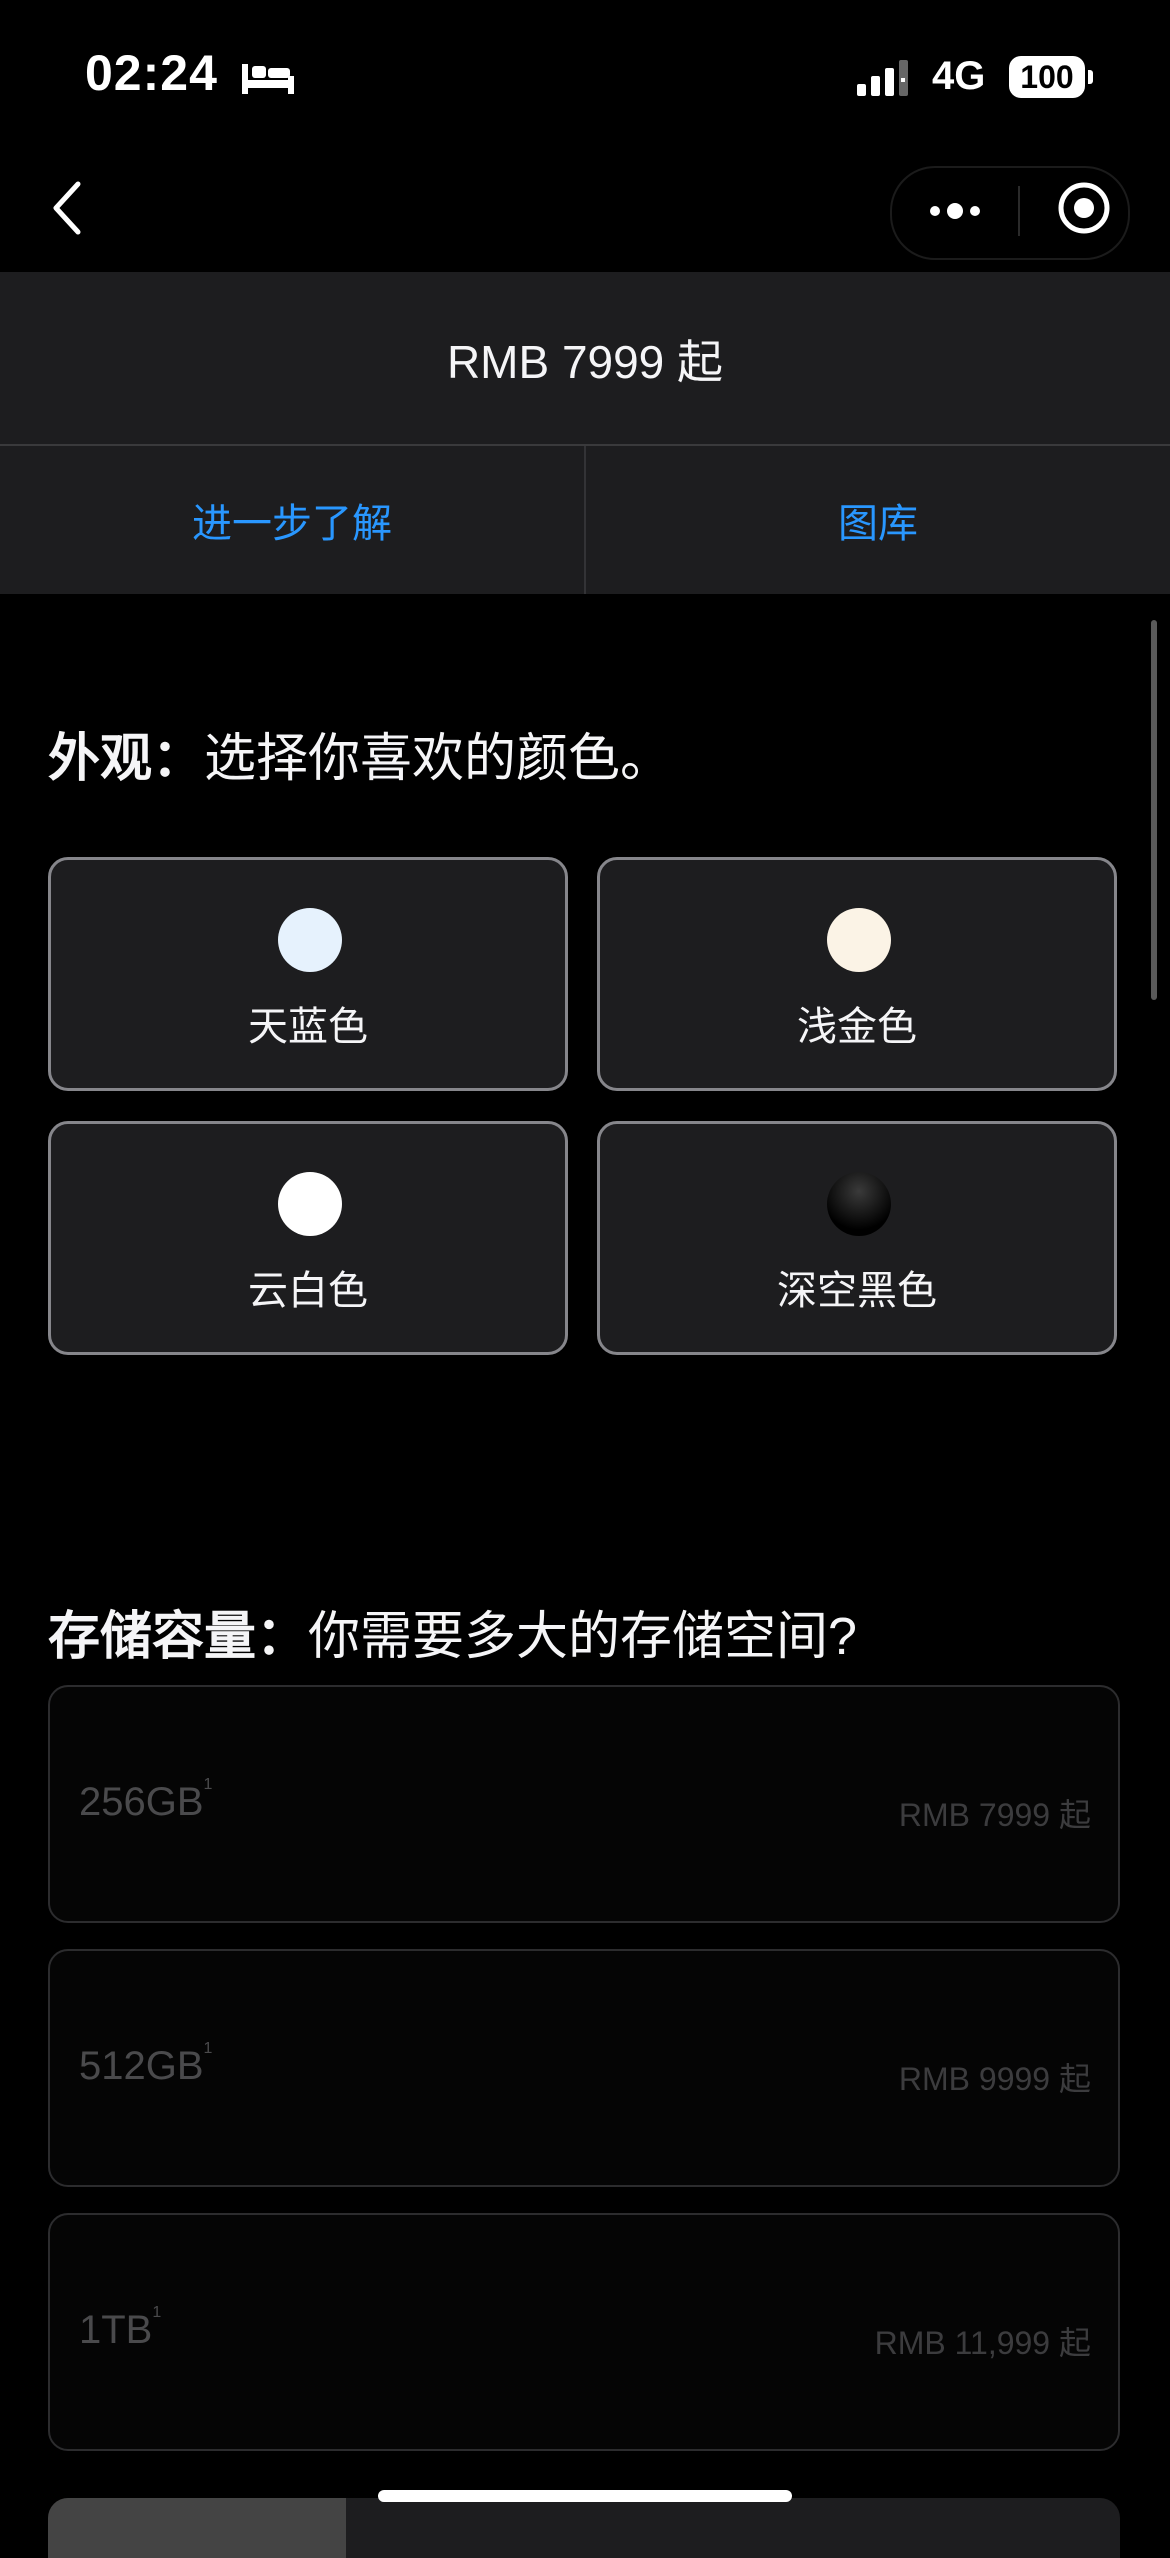  What do you see at coordinates (68, 208) in the screenshot?
I see `chevron-left-icon` at bounding box center [68, 208].